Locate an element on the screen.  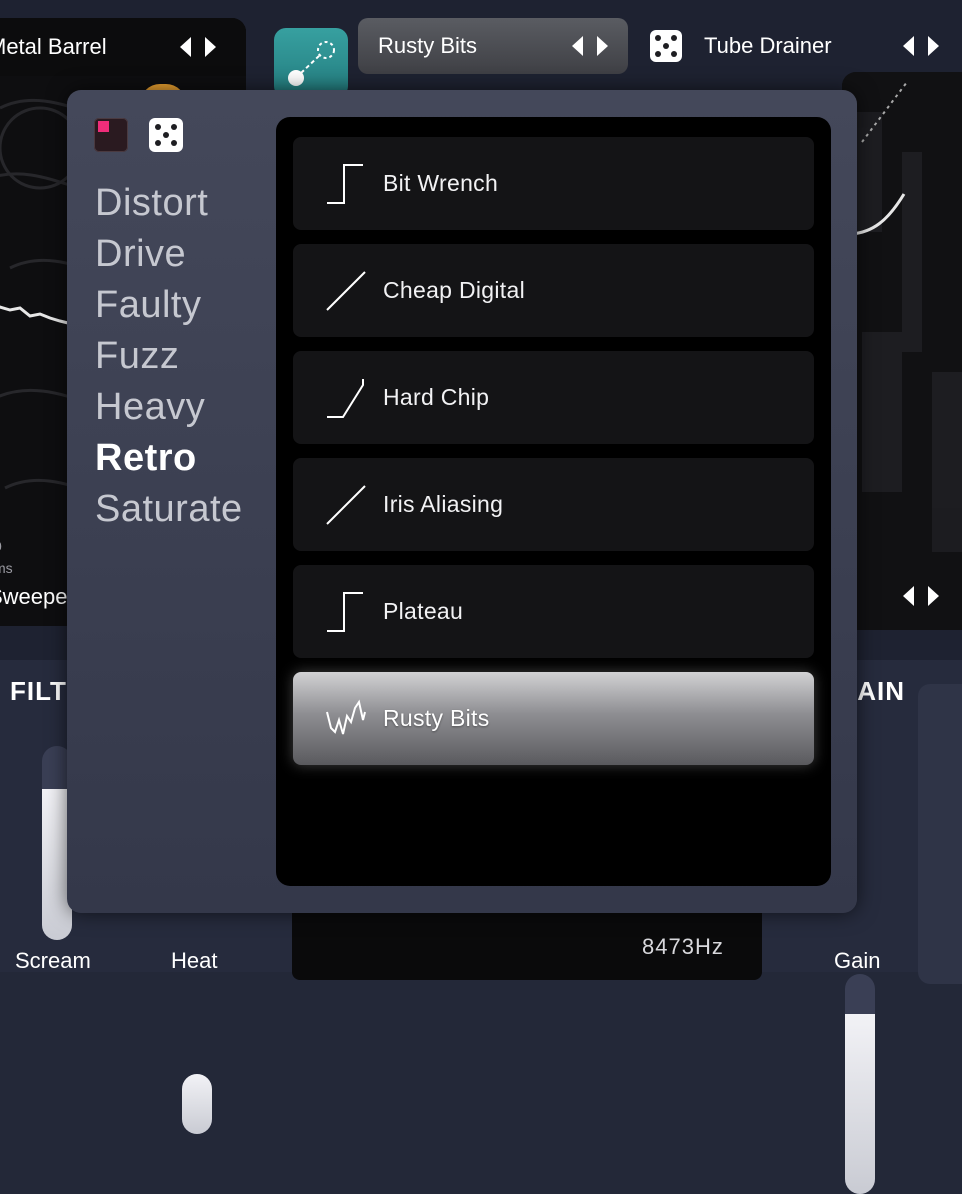
preset-item-rusty-bits: Rusty Bits is located at coordinates (553, 718).